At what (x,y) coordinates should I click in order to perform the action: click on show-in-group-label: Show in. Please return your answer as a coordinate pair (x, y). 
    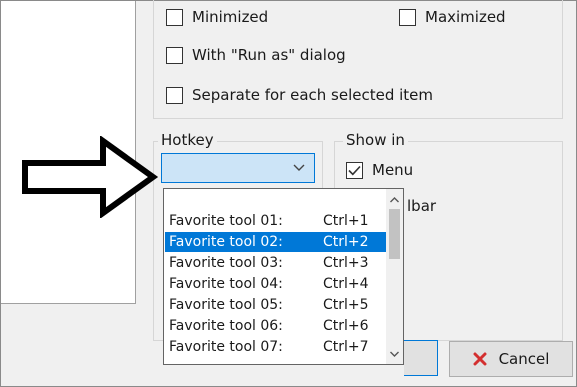
    Looking at the image, I should click on (375, 140).